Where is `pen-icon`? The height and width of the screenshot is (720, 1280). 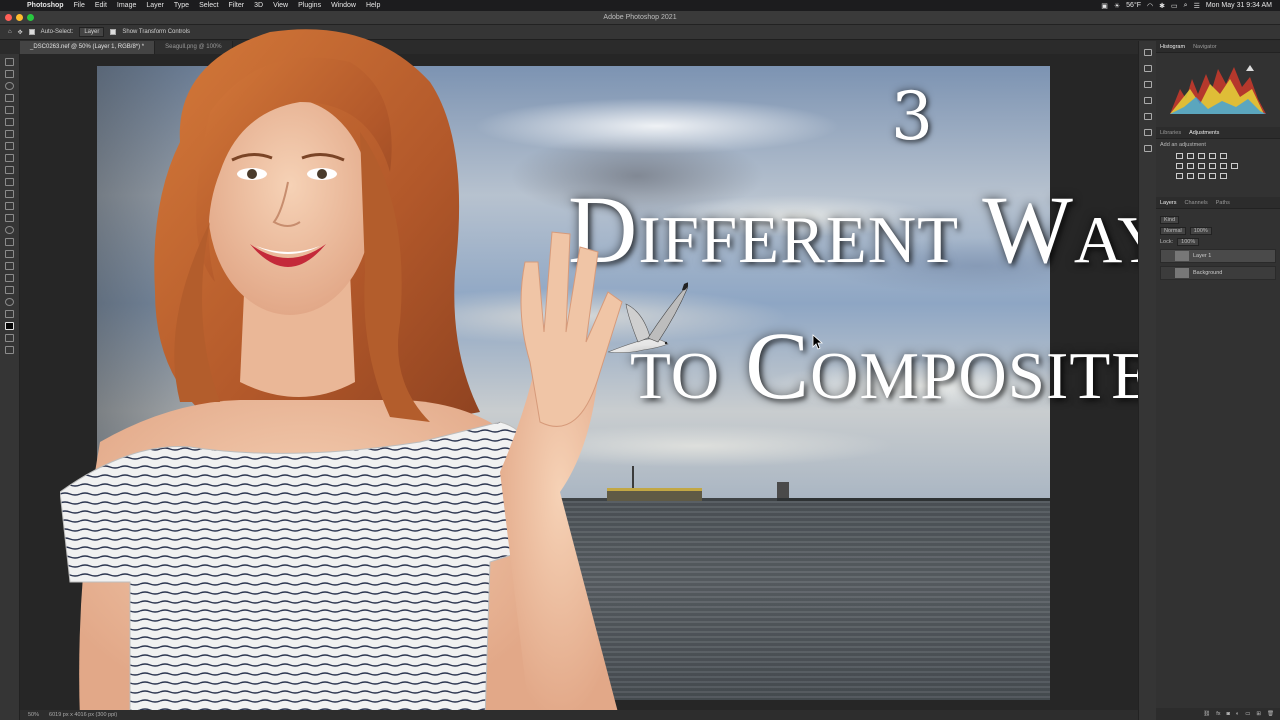
pen-icon is located at coordinates (9, 242).